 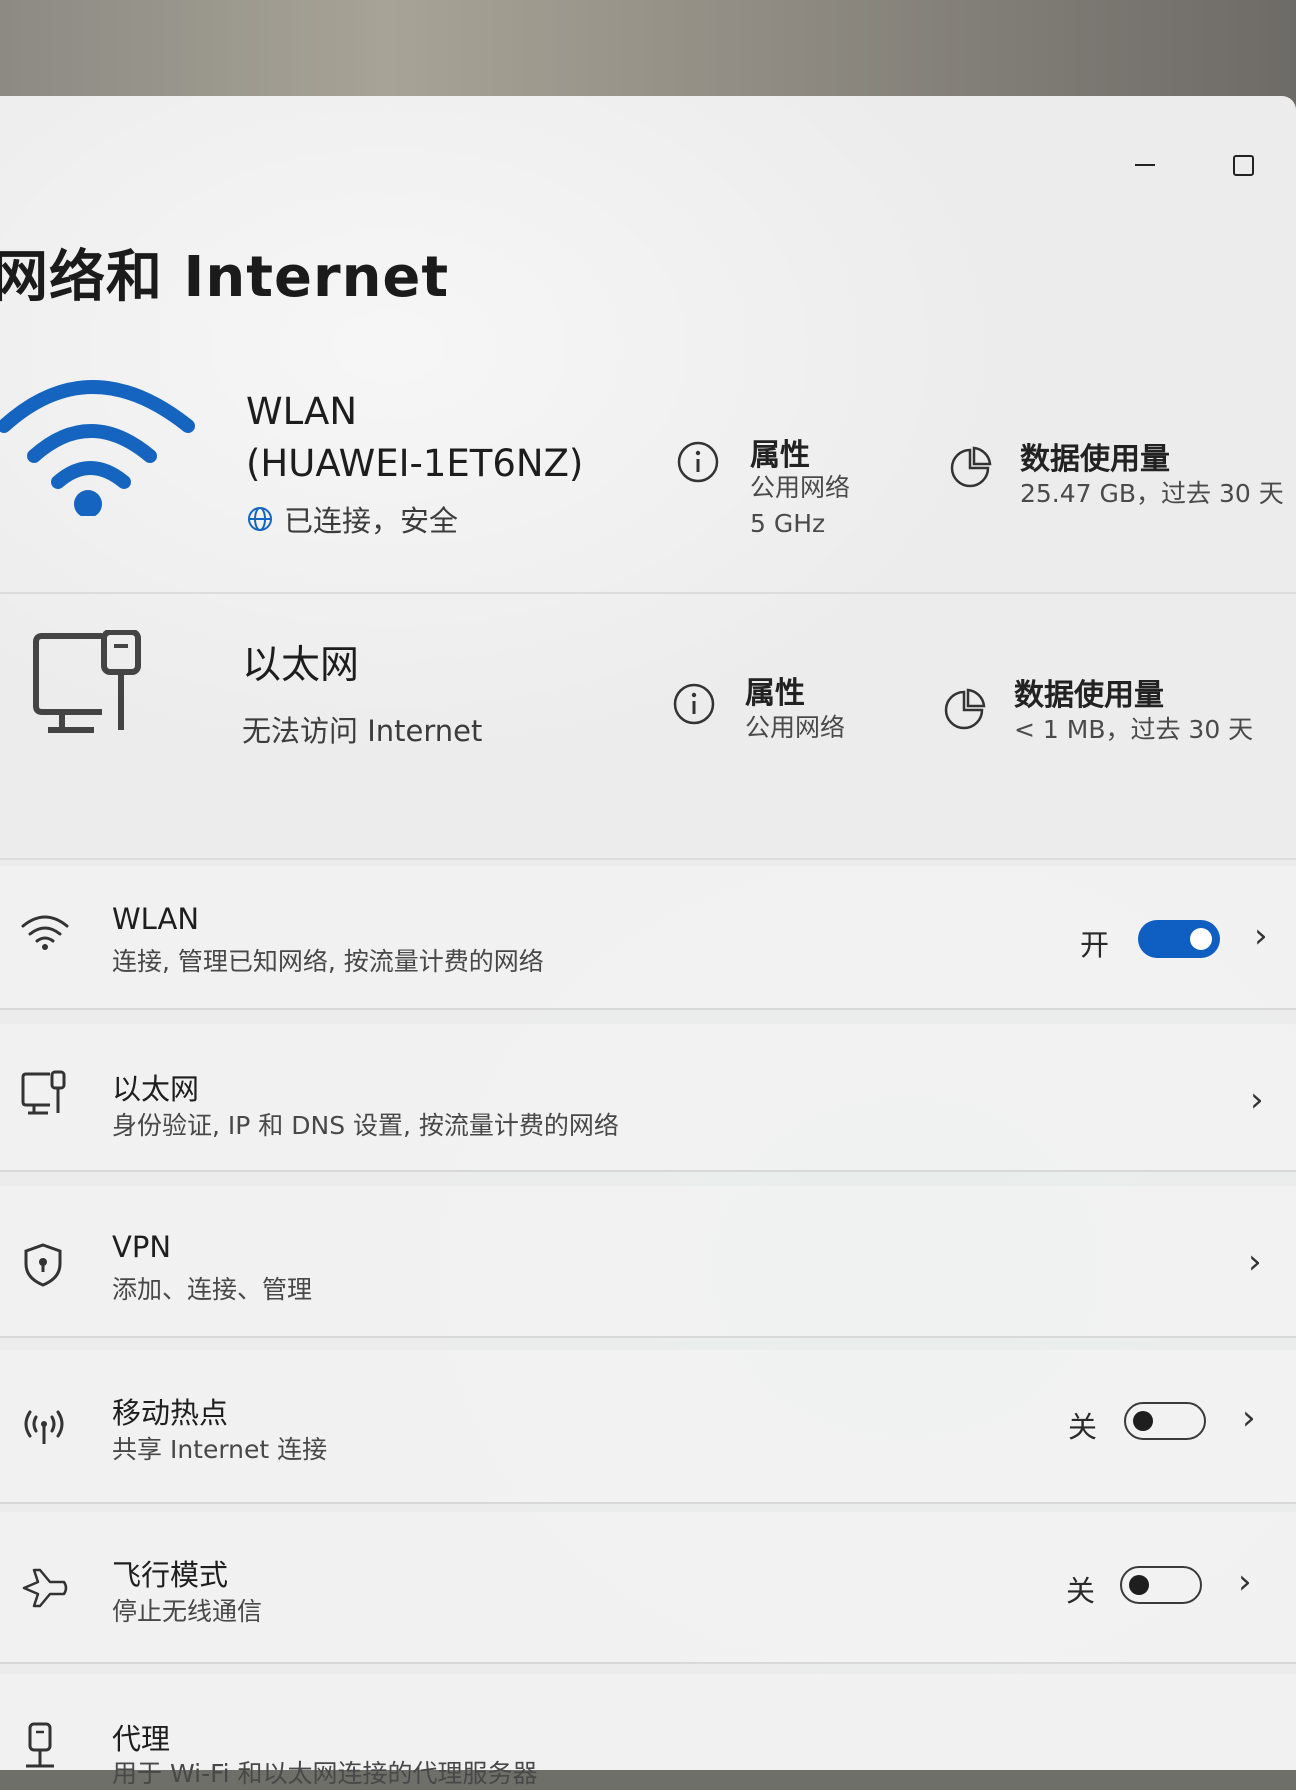 I want to click on wlan-toggle, so click(x=1179, y=939).